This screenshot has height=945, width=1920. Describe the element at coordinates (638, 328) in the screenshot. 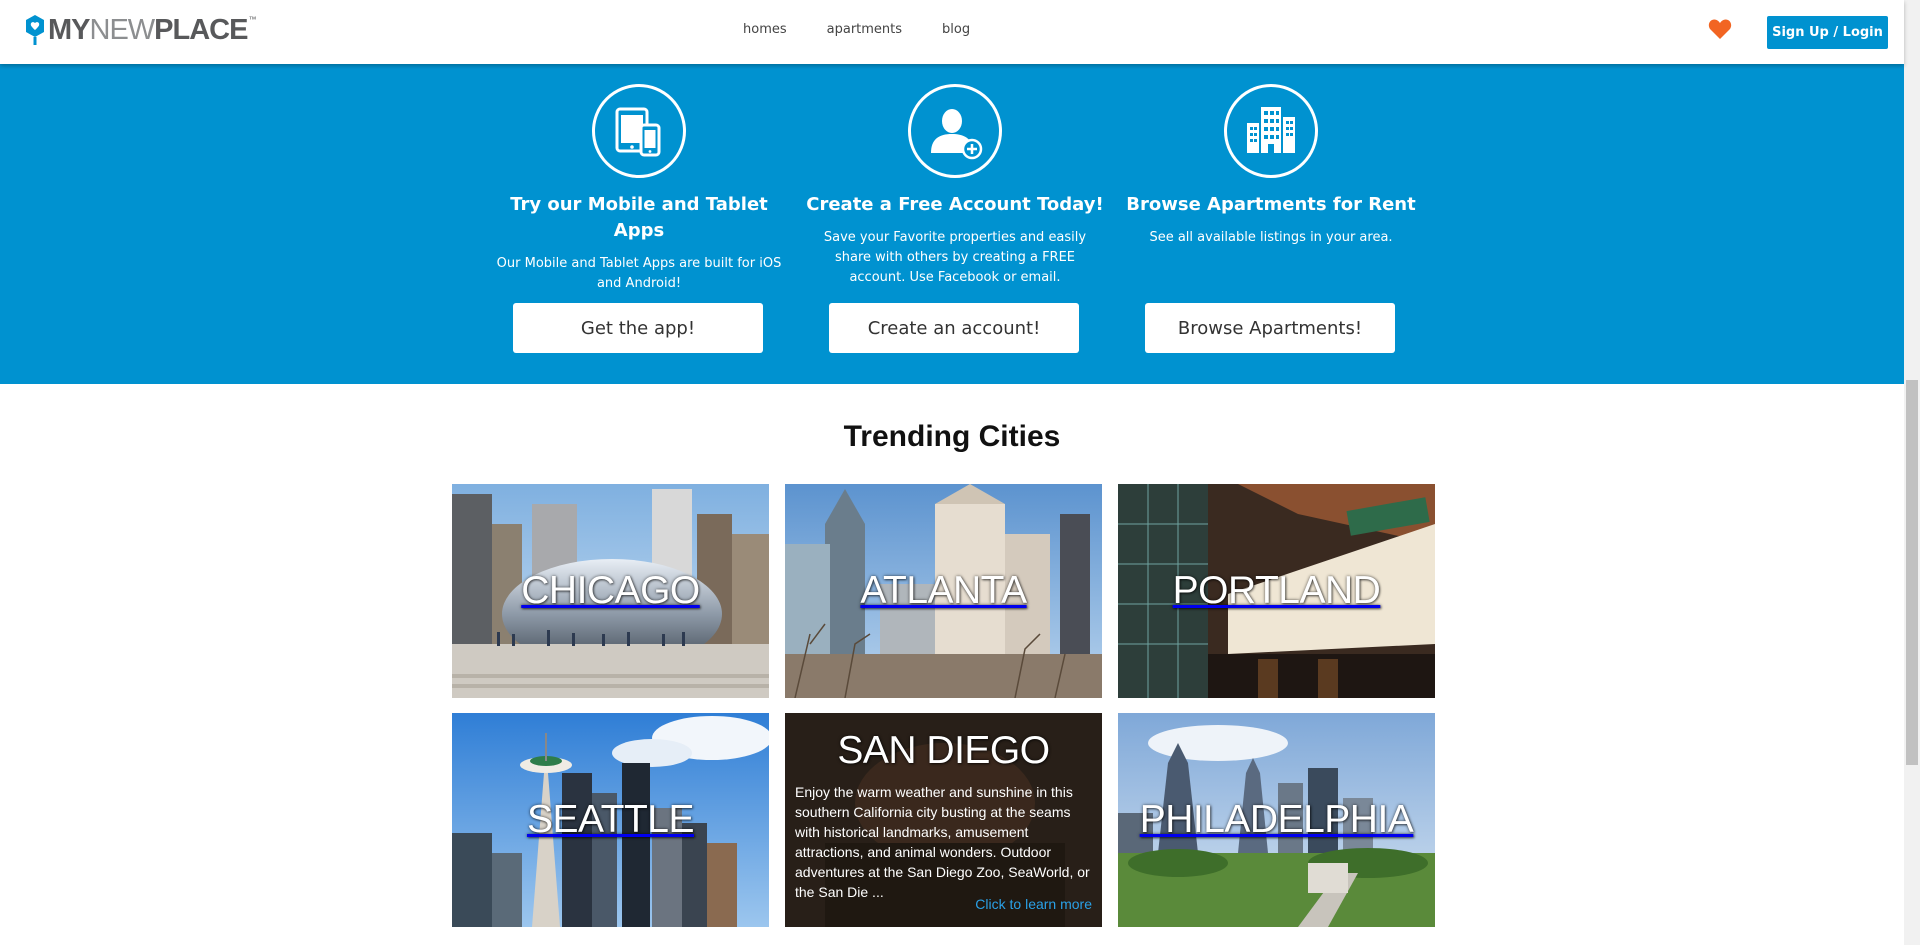

I see `get-app-button: Get the app!` at that location.